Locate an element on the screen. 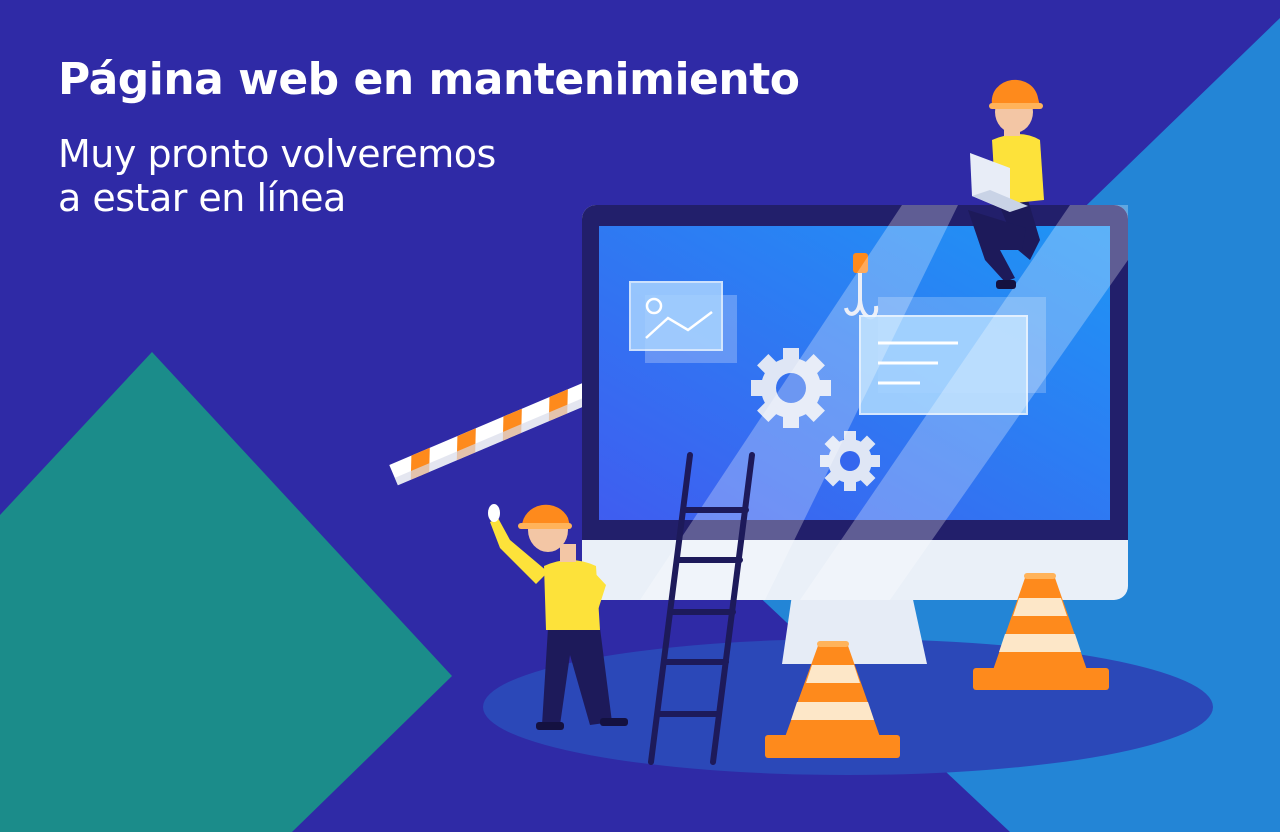 Image resolution: width=1280 pixels, height=832 pixels. monitor-stand is located at coordinates (854, 629).